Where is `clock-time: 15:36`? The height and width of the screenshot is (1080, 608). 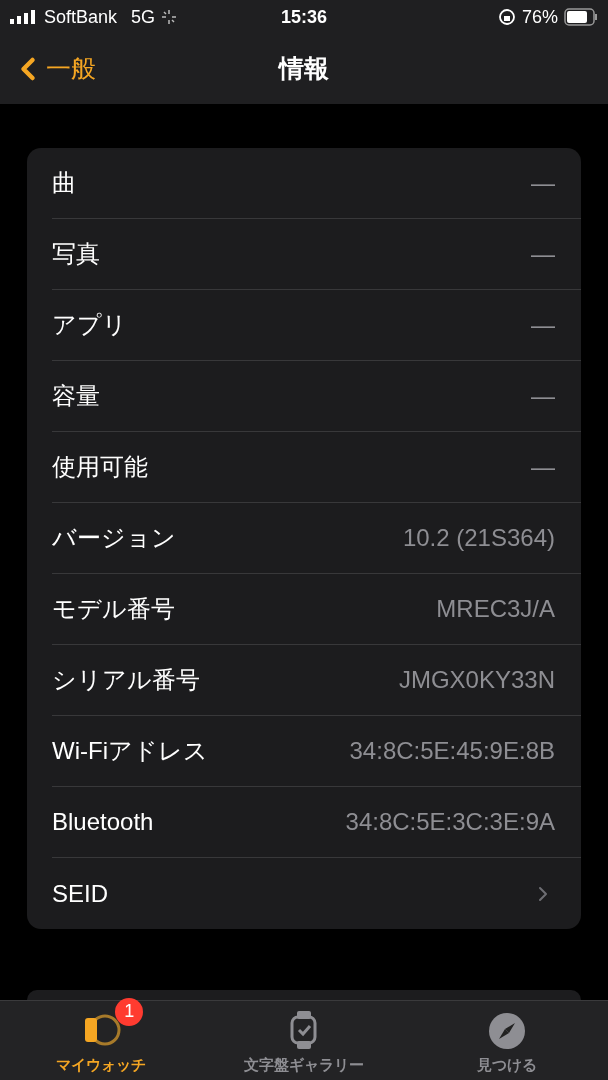
clock-time: 15:36 is located at coordinates (303, 17).